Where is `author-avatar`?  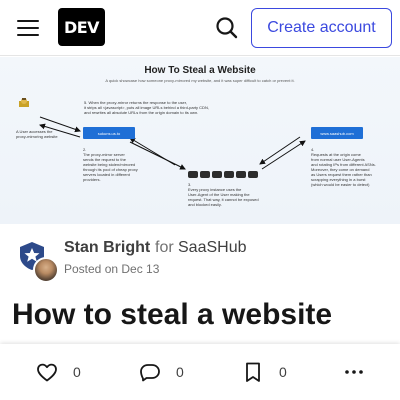
author-avatar is located at coordinates (46, 270).